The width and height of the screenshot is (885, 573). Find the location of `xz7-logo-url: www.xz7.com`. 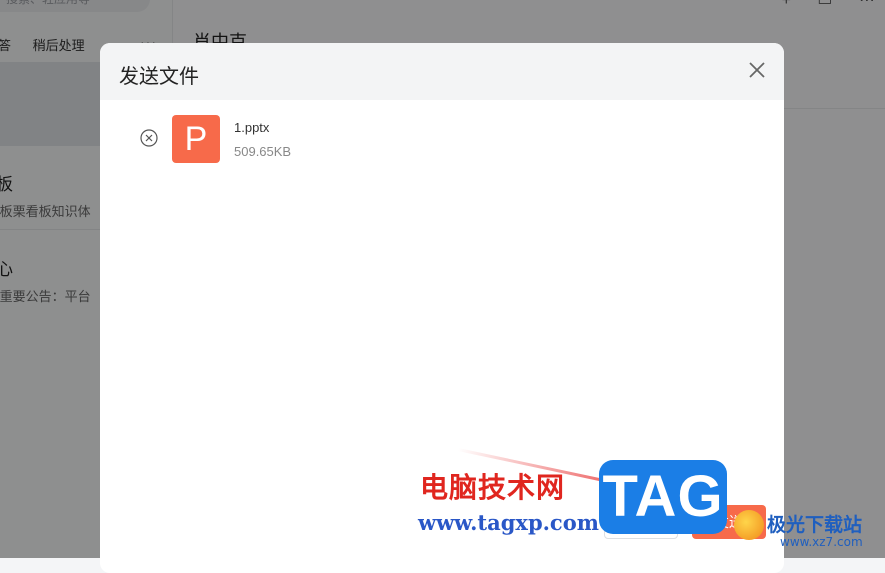

xz7-logo-url: www.xz7.com is located at coordinates (821, 542).